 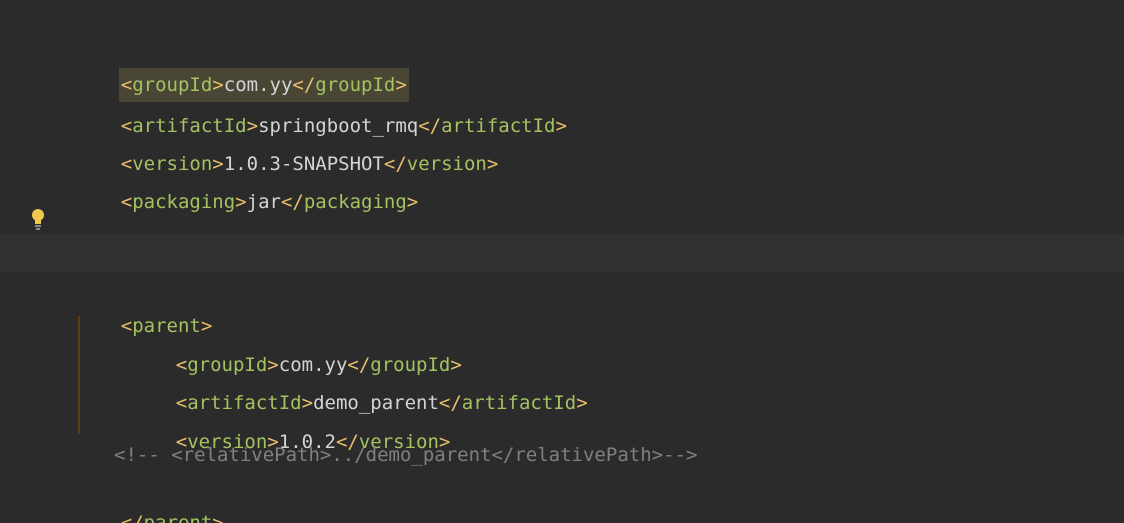 I want to click on code-line-parent-close: </parent>, so click(x=149, y=500).